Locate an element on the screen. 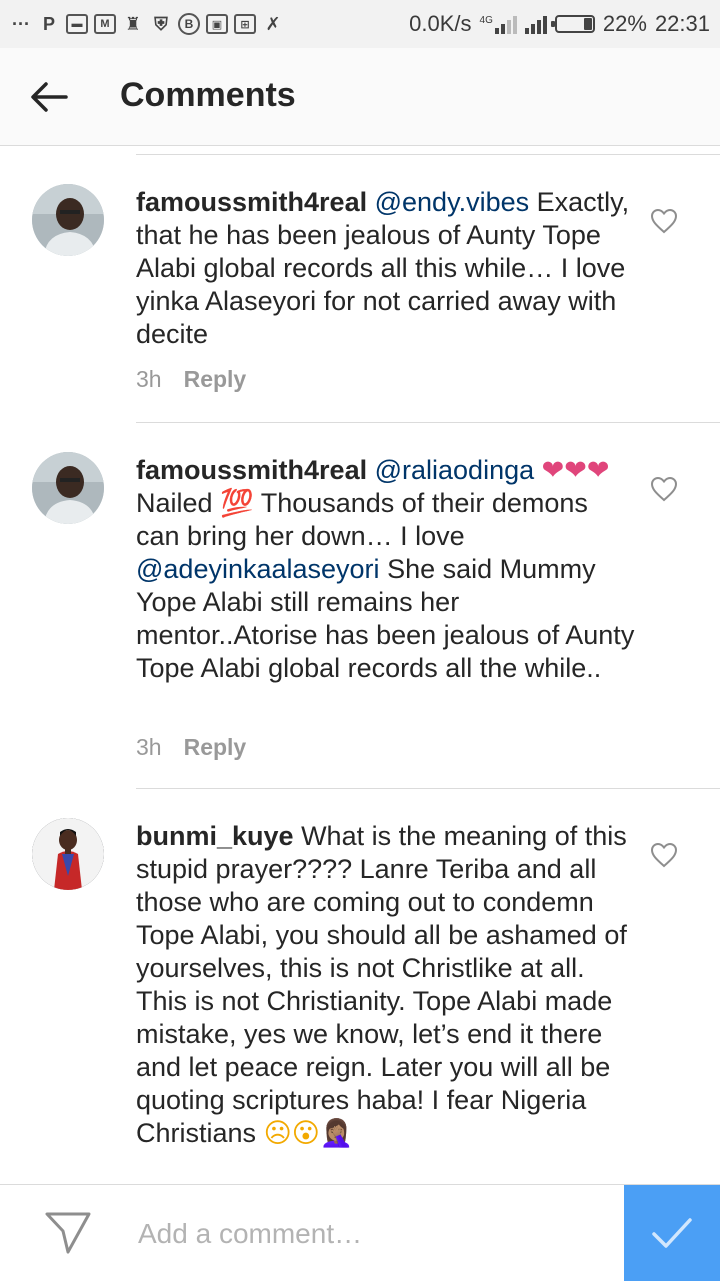 This screenshot has width=720, height=1281. download-icon: ⊞ is located at coordinates (245, 24).